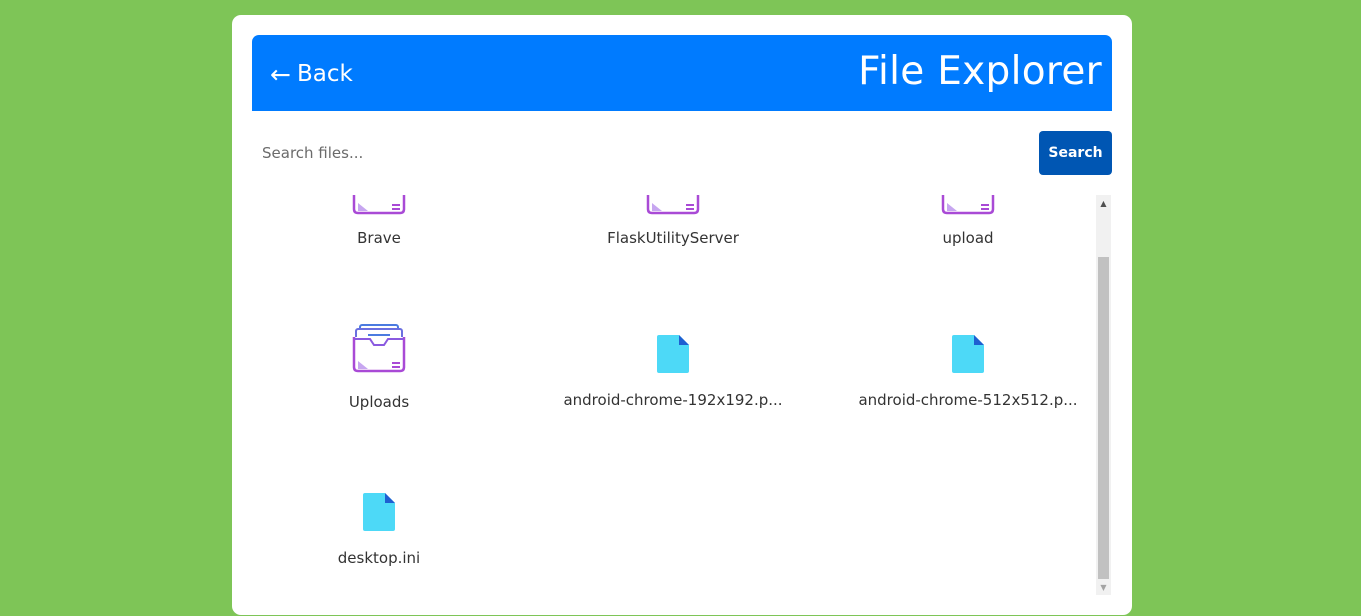 The image size is (1361, 616). I want to click on scroll-up-arrow-icon: ▲, so click(1103, 203).